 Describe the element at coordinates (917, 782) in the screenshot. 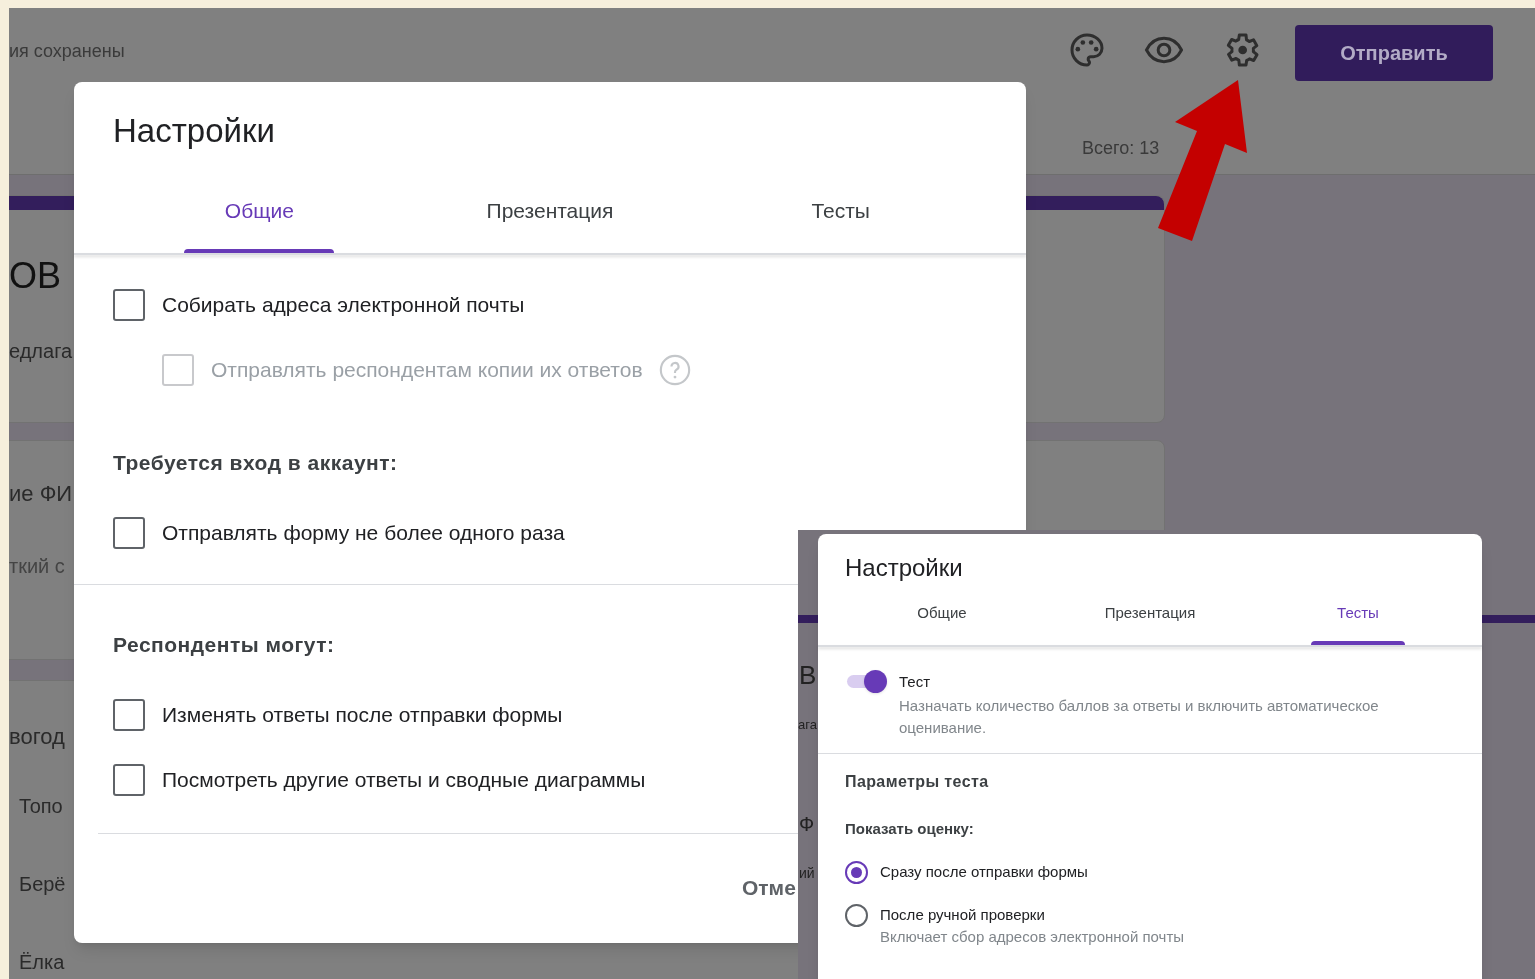

I see `section-title: Параметры теста` at that location.